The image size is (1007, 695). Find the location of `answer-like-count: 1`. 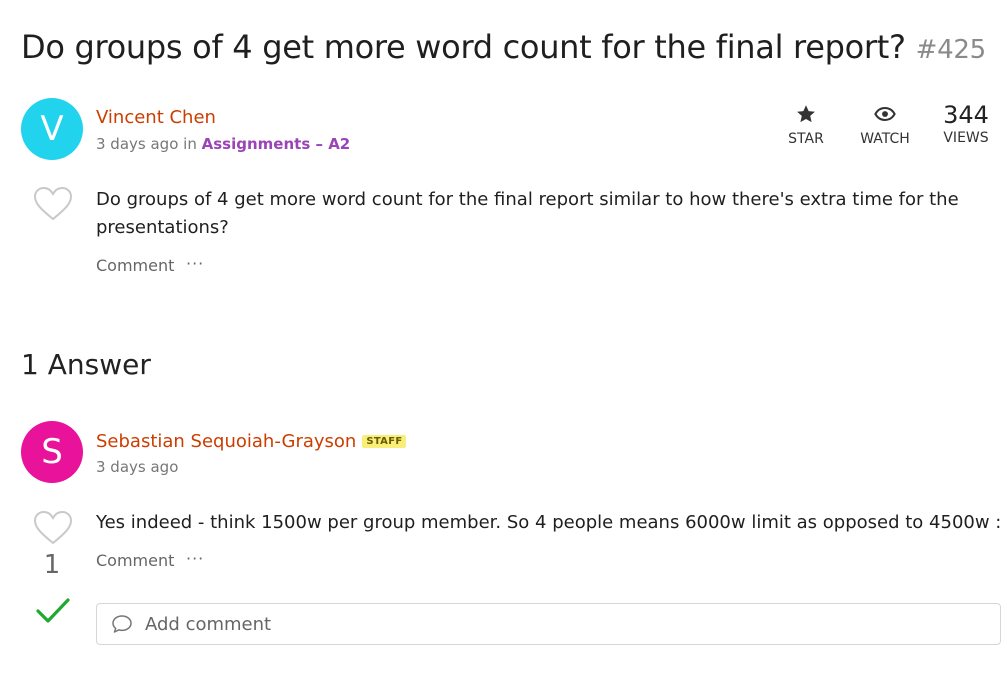

answer-like-count: 1 is located at coordinates (52, 565).